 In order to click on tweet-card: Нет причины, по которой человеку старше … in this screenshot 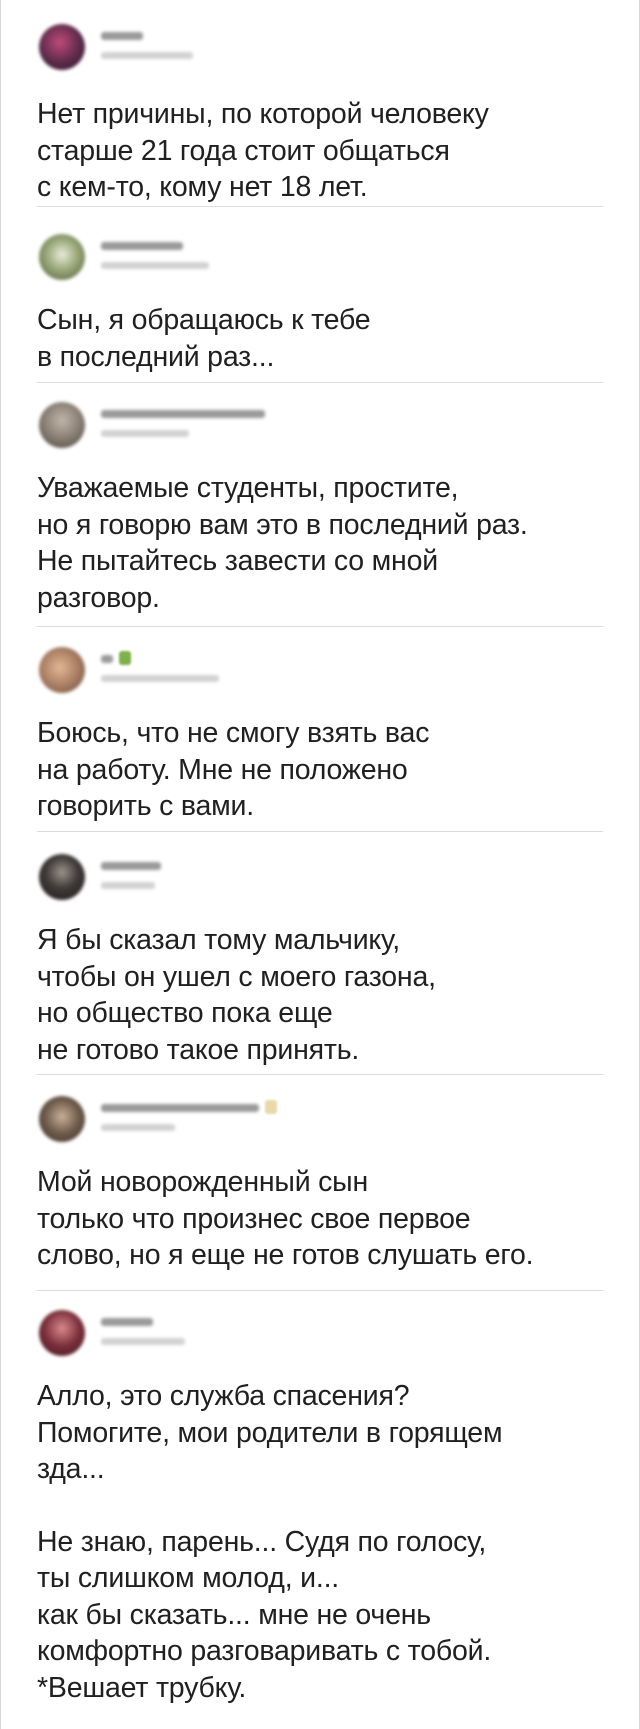, I will do `click(320, 114)`.